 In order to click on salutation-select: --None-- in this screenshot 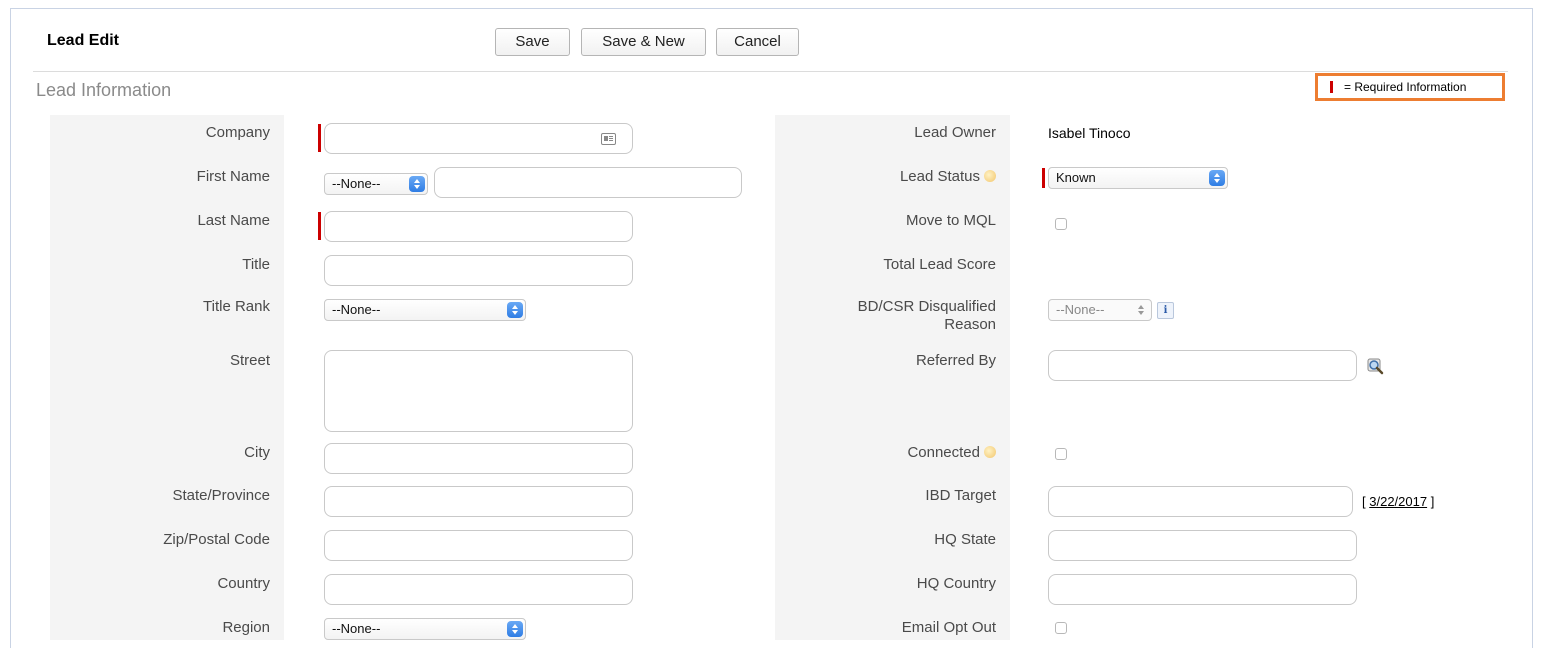, I will do `click(376, 184)`.